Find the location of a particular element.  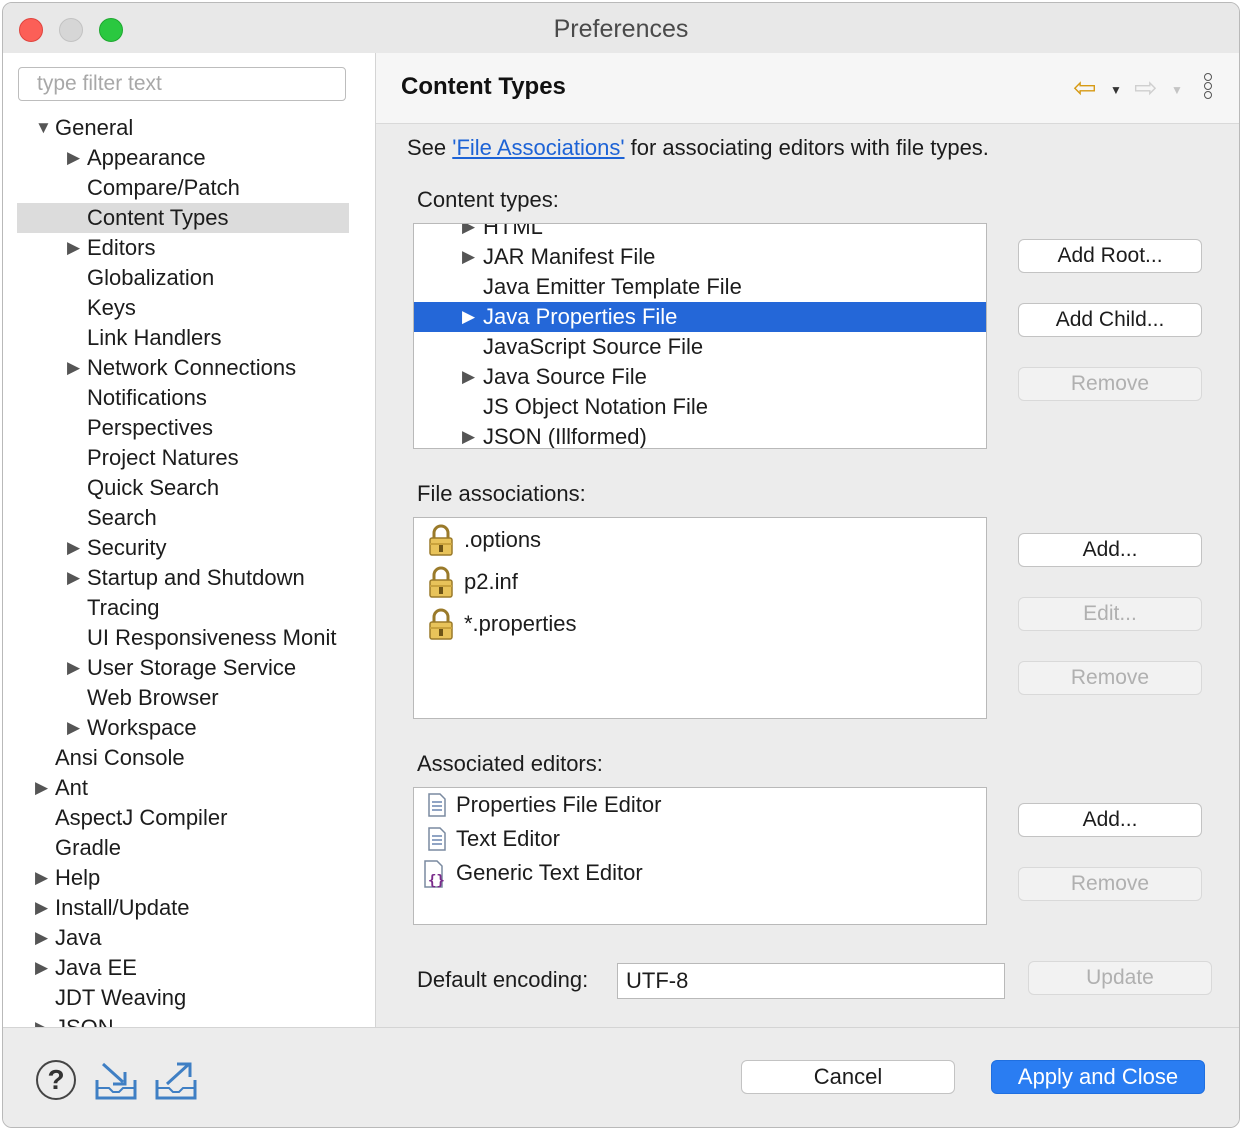

help-icon: ? is located at coordinates (56, 1080).